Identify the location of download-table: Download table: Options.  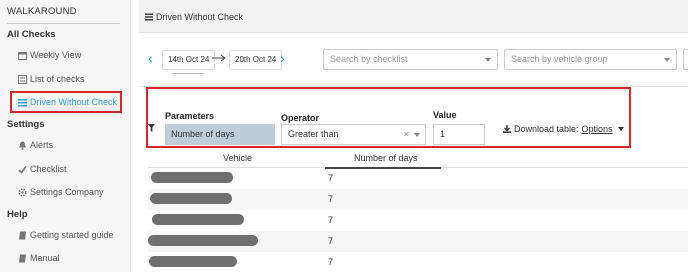
(563, 129).